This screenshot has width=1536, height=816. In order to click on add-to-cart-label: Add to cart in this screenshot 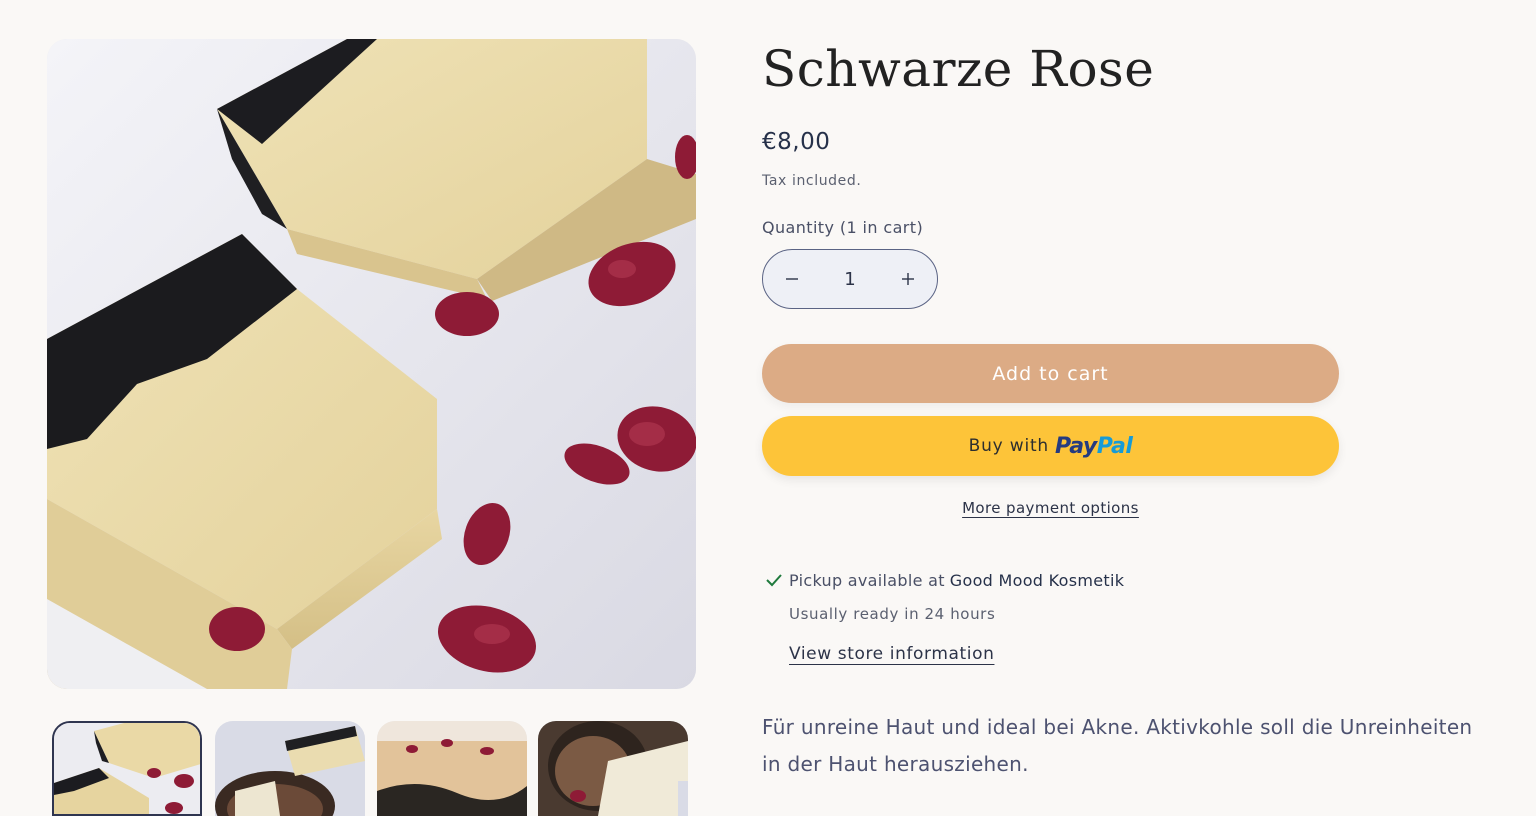, I will do `click(1050, 373)`.